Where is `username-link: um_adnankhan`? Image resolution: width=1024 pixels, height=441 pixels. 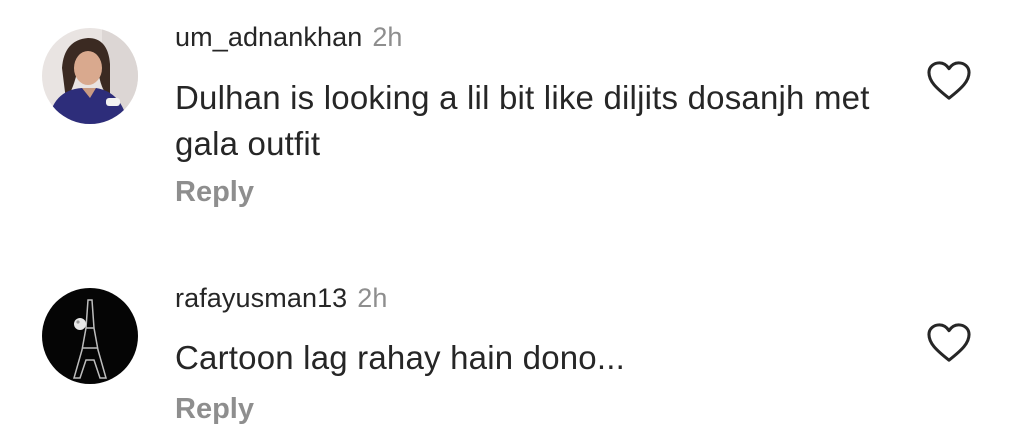
username-link: um_adnankhan is located at coordinates (268, 37).